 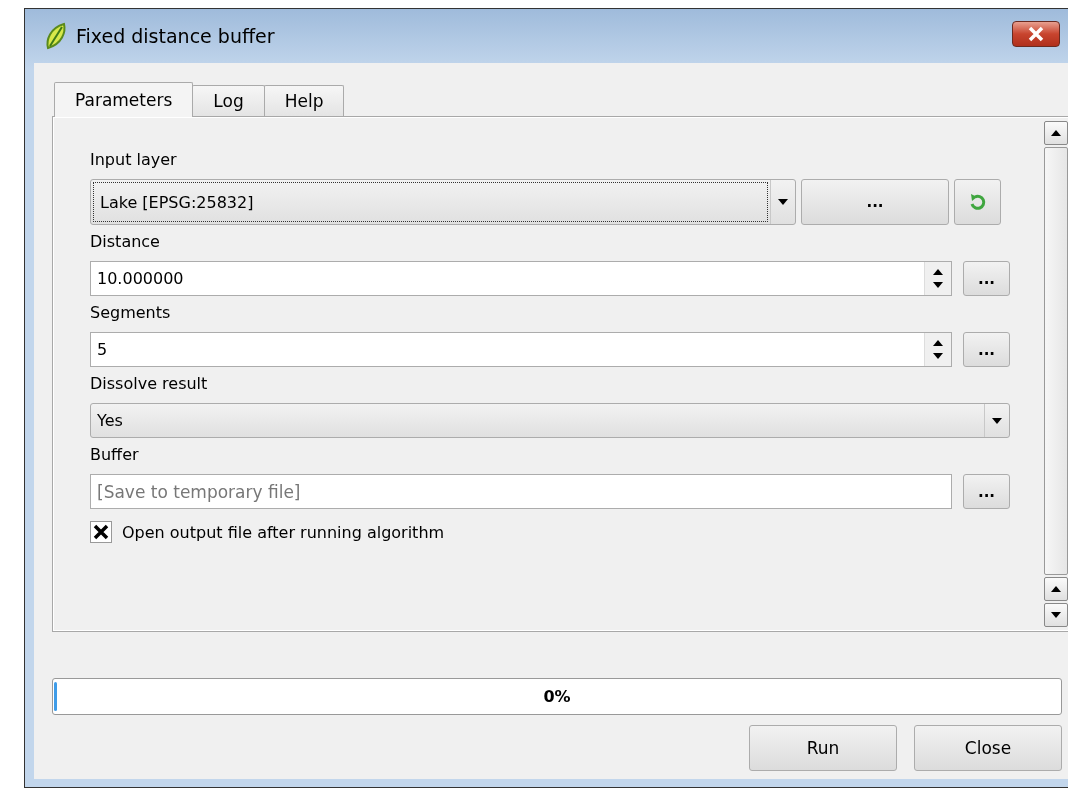 I want to click on progress-text: 0%, so click(x=557, y=696).